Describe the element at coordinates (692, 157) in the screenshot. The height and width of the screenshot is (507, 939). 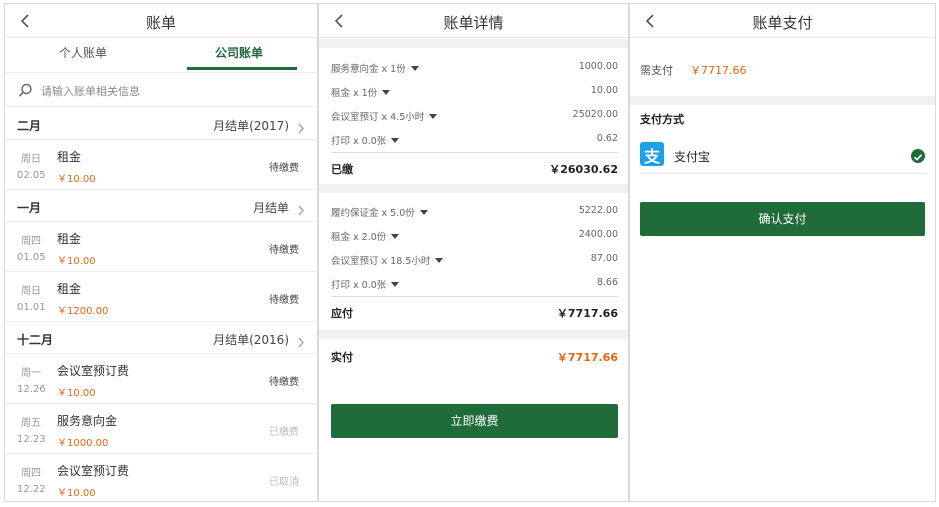
I see `payment-option-name: 支付宝` at that location.